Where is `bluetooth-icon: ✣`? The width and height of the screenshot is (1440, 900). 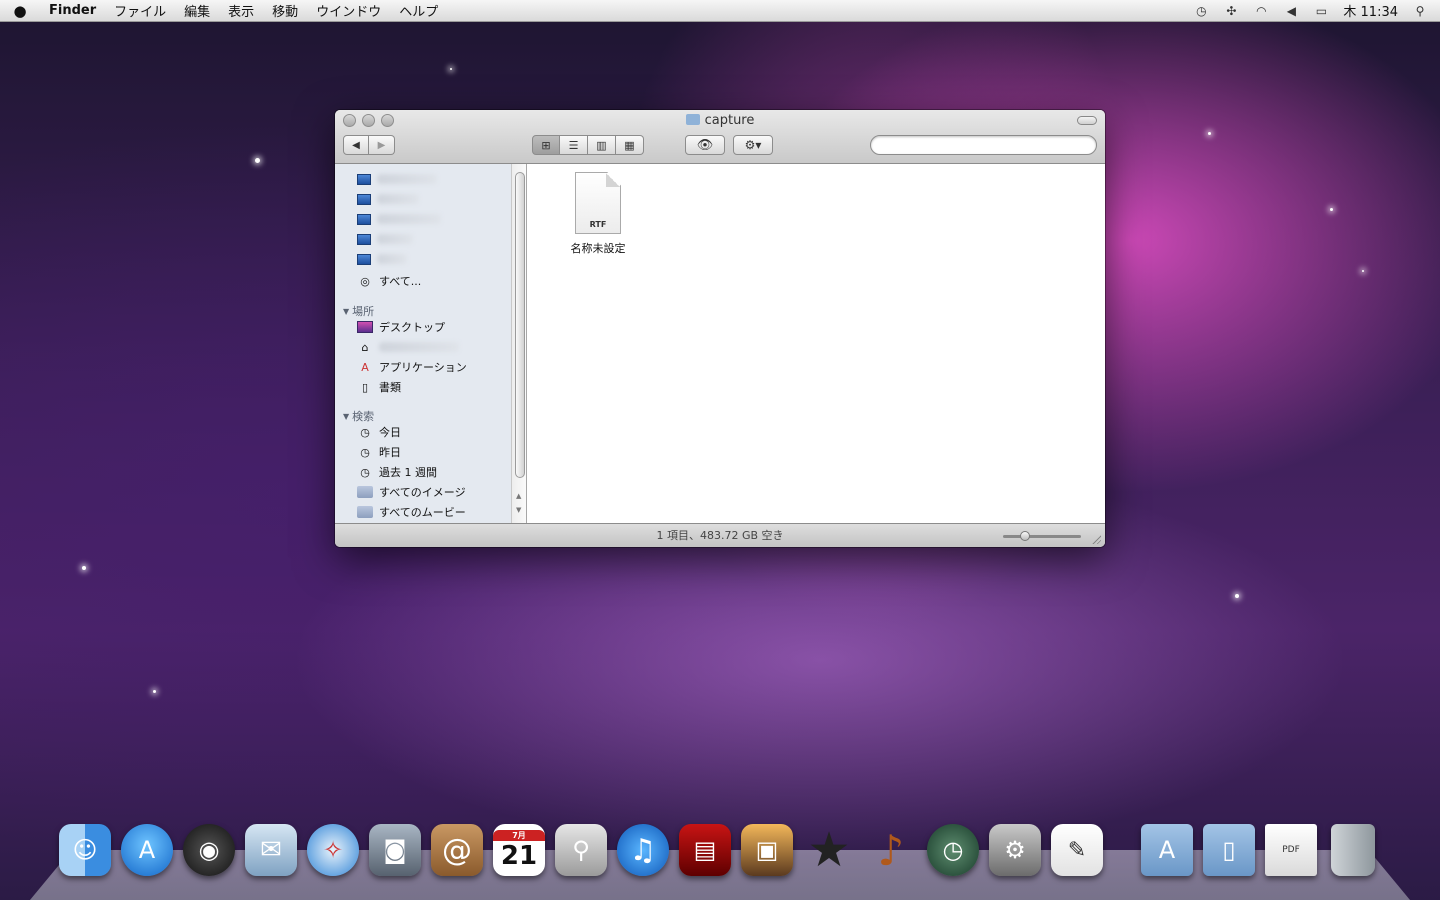
bluetooth-icon: ✣ is located at coordinates (1231, 11).